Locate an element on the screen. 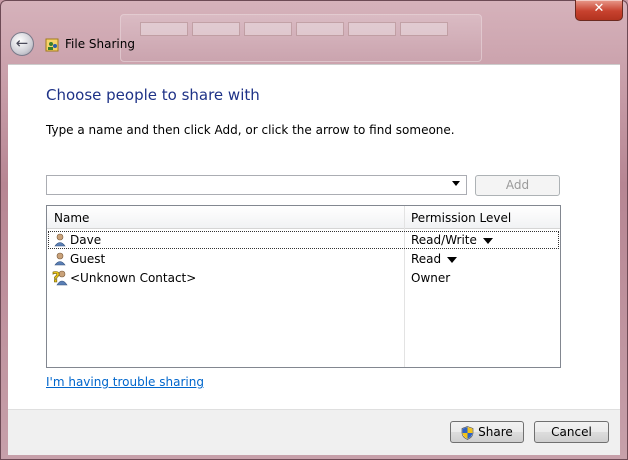 This screenshot has width=628, height=460. page-title: Choose people to share with is located at coordinates (153, 95).